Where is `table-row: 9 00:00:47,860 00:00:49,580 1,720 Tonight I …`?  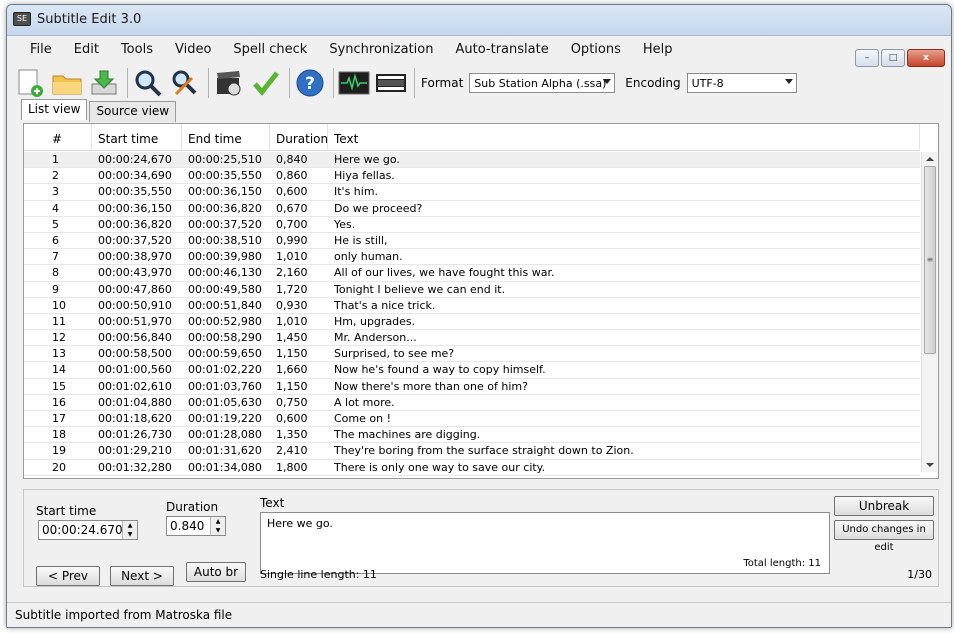
table-row: 9 00:00:47,860 00:00:49,580 1,720 Tonight I … is located at coordinates (472, 290).